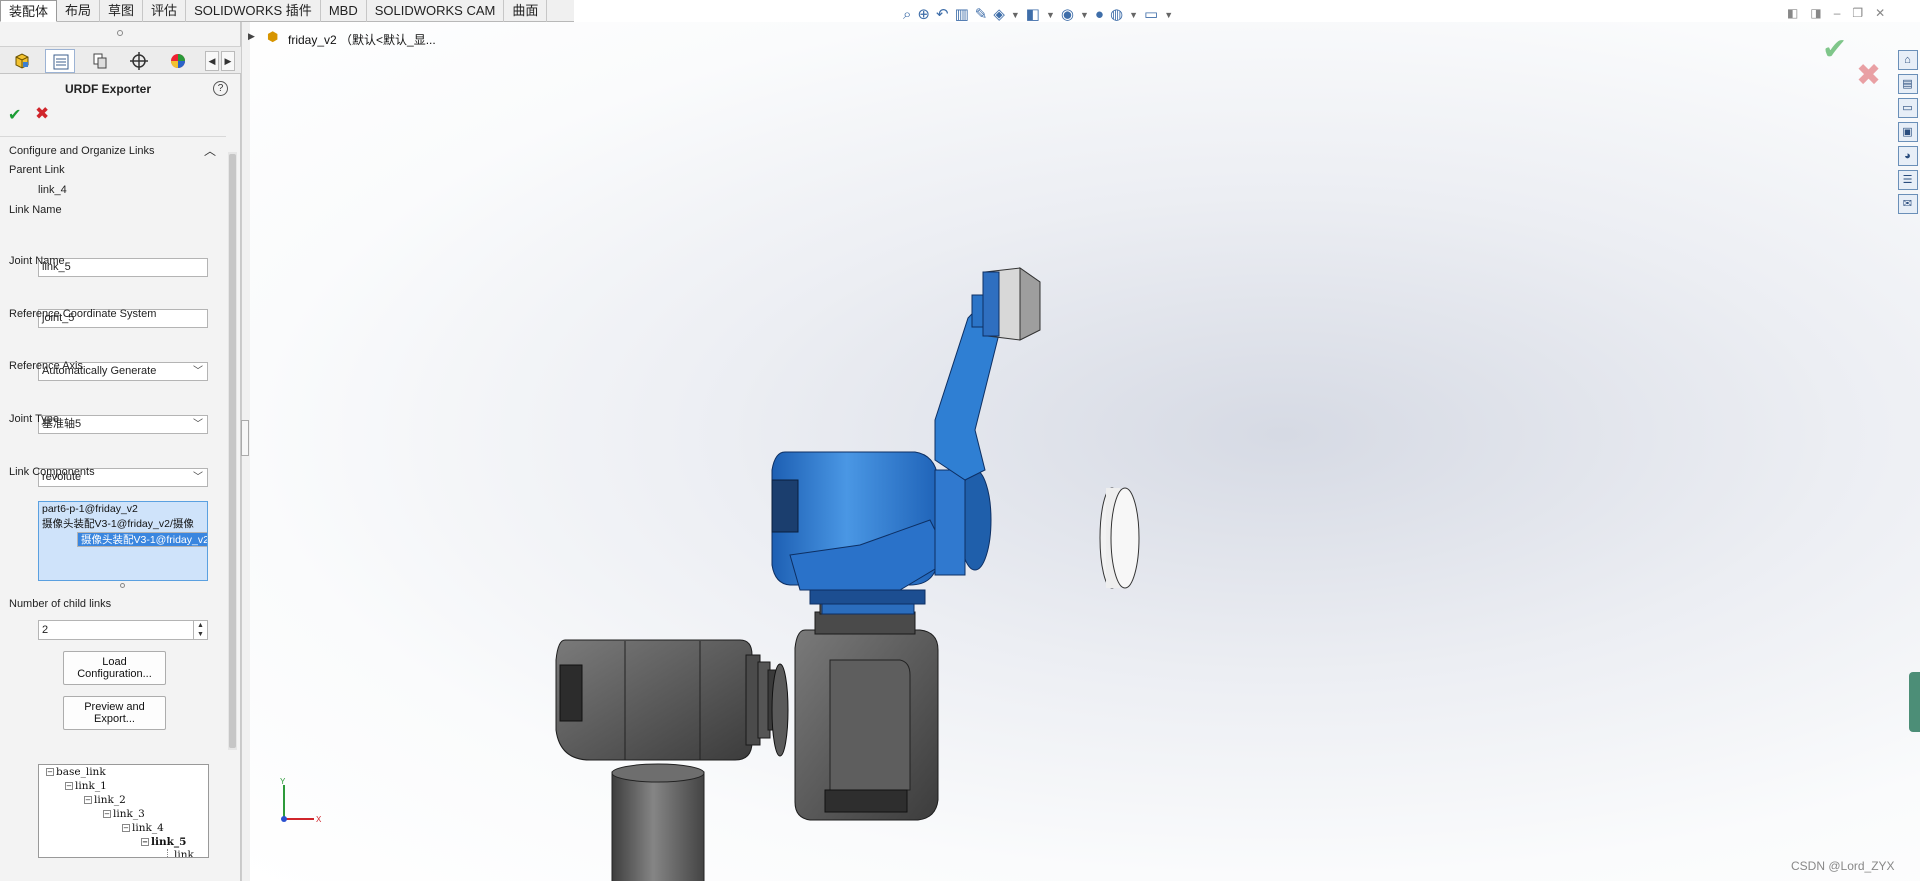 This screenshot has height=881, width=1920. I want to click on triad-x-label: X, so click(319, 819).